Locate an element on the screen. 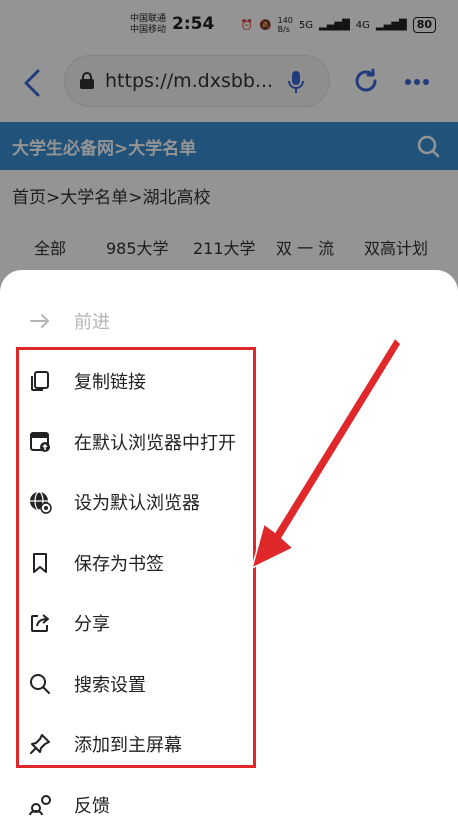 The width and height of the screenshot is (458, 820). forward-arrow-icon is located at coordinates (39, 321).